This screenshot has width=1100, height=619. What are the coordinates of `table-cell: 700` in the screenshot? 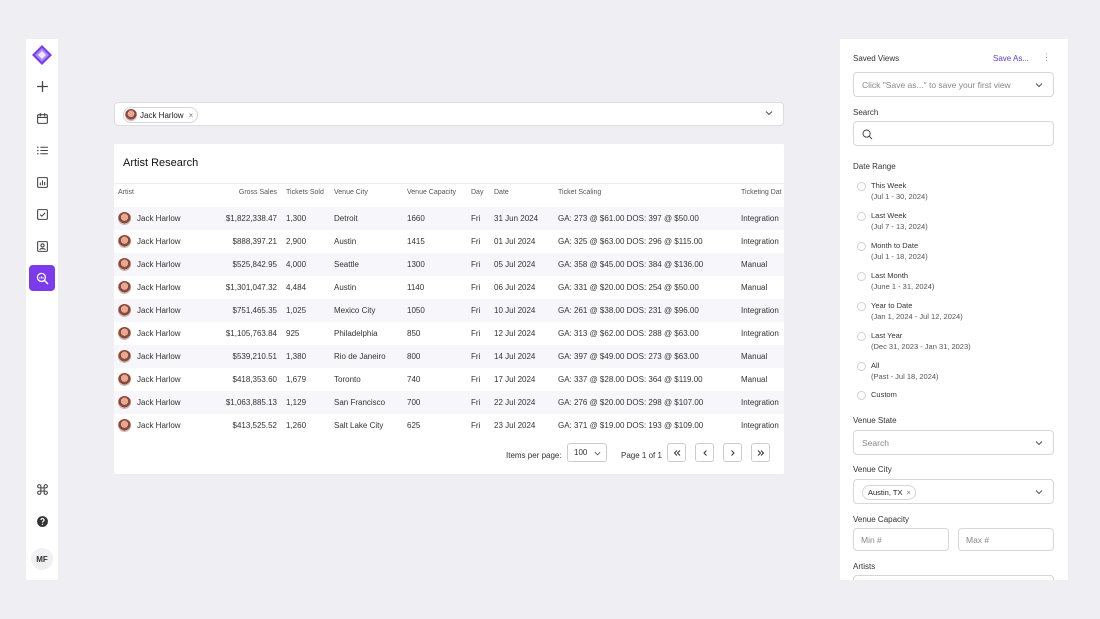 It's located at (439, 402).